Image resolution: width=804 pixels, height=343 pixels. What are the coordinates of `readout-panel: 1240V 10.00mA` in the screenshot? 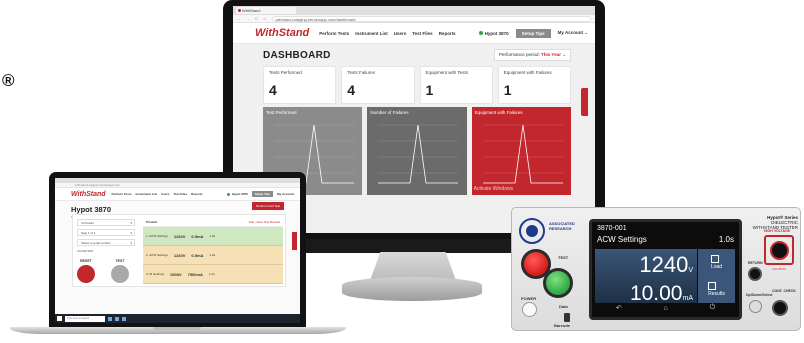 It's located at (646, 277).